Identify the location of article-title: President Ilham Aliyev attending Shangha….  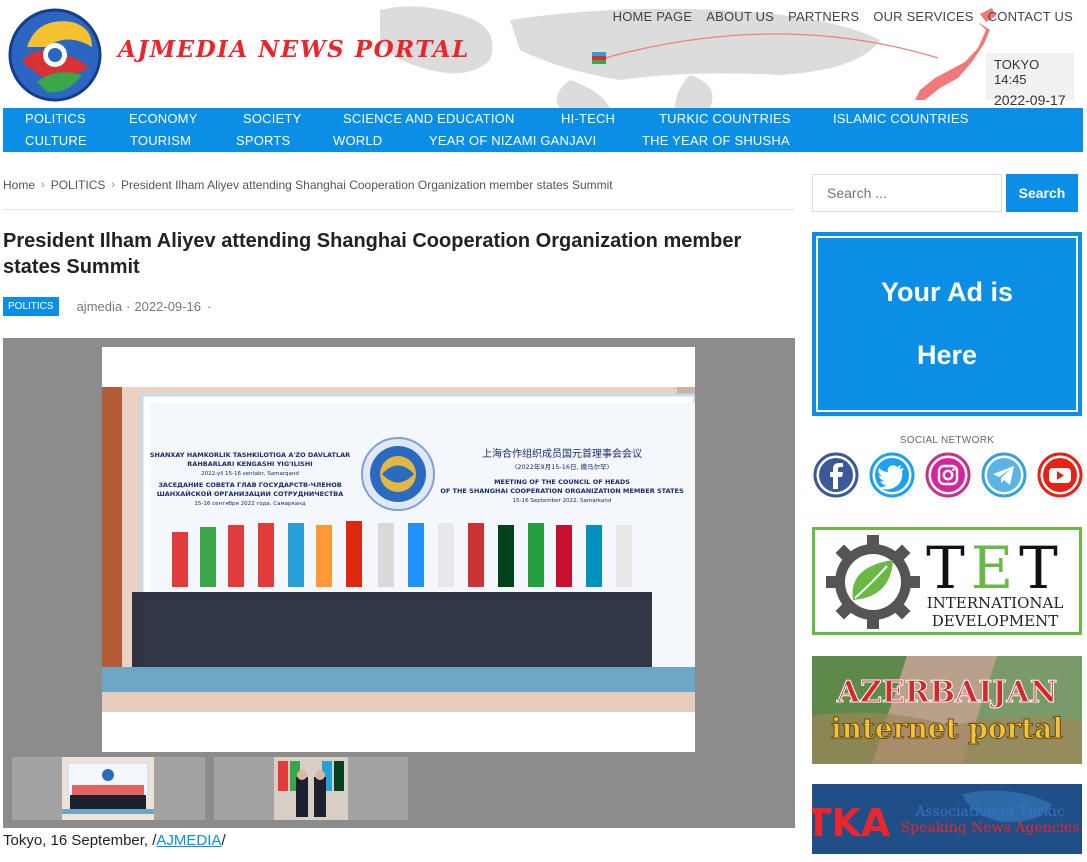
(372, 254).